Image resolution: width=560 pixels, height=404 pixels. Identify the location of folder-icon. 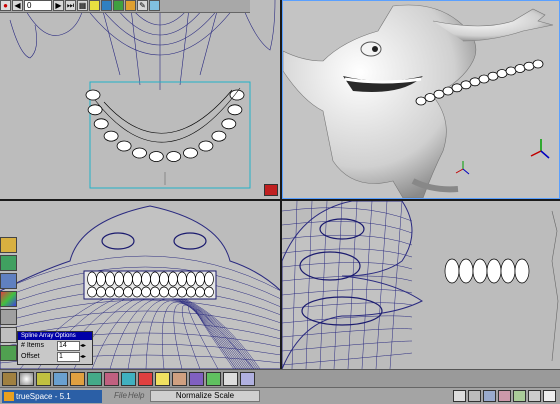
(8, 245).